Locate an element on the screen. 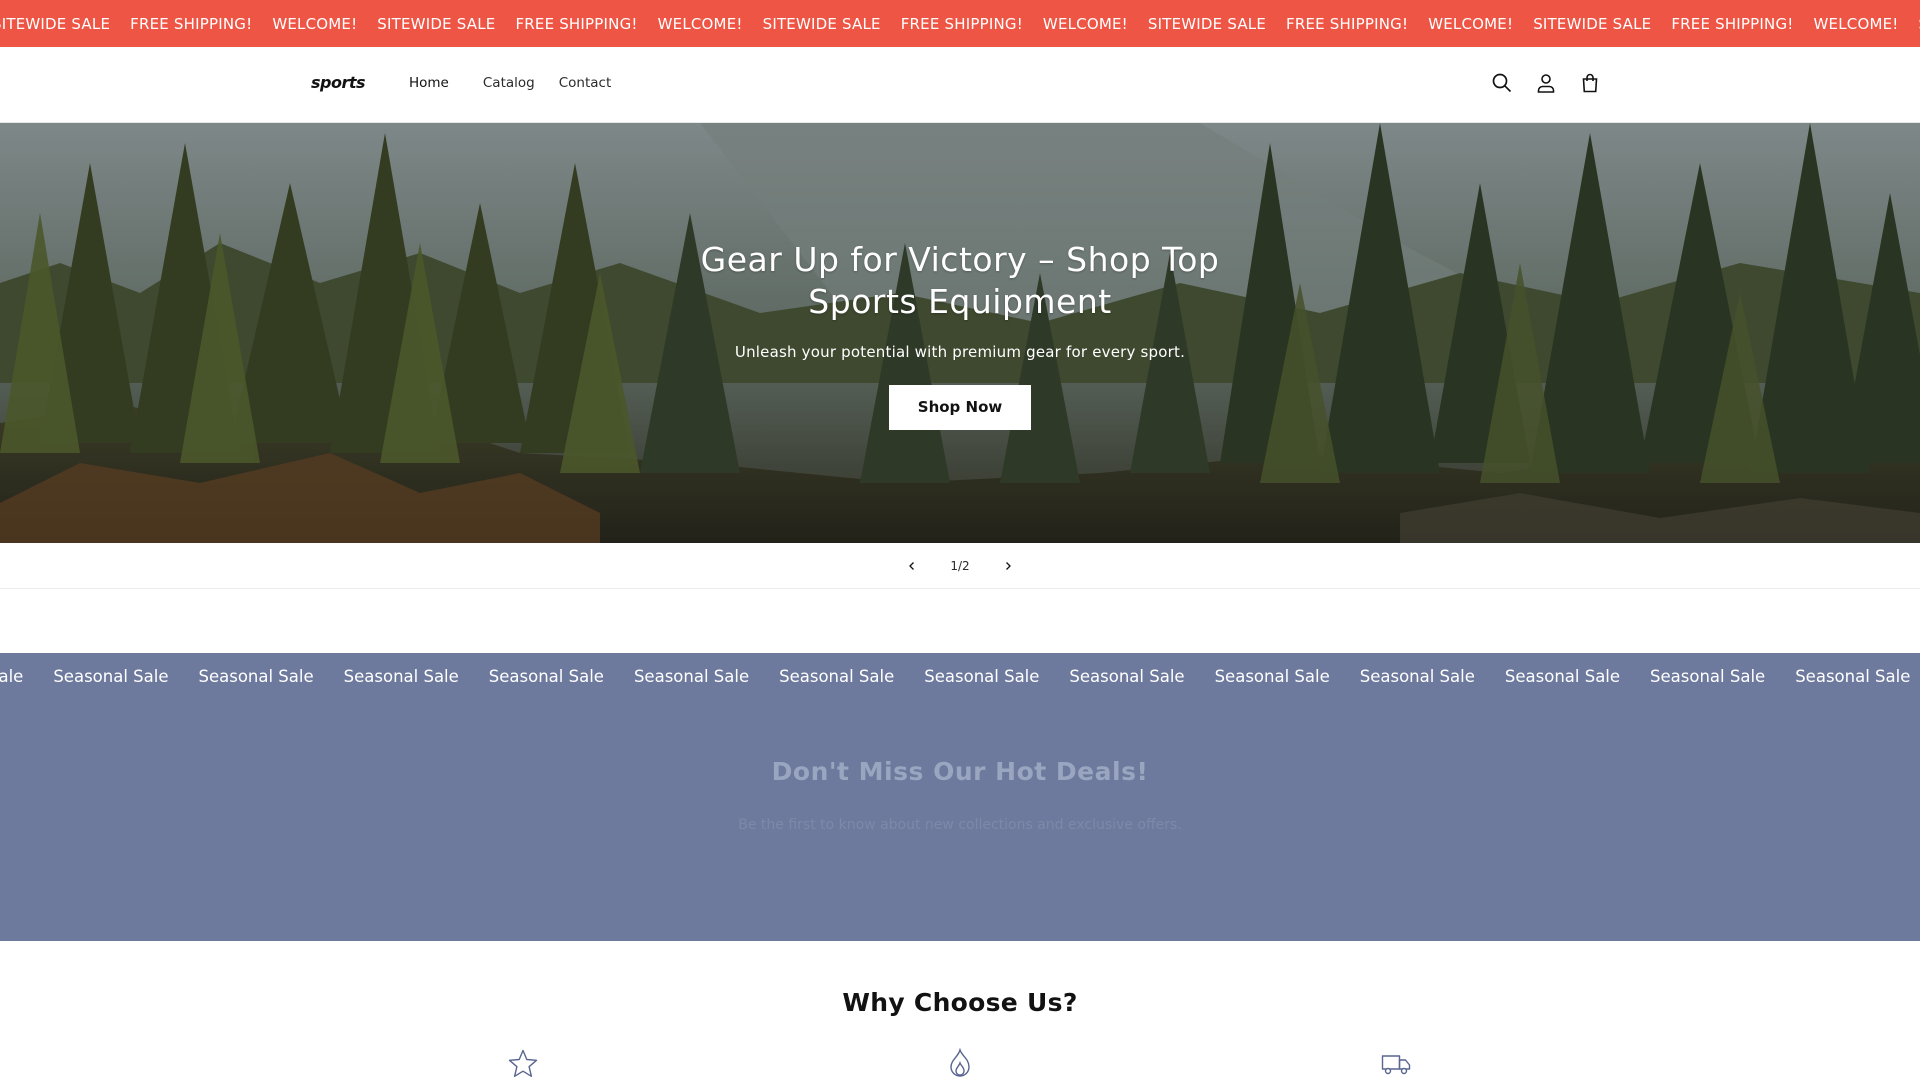 The height and width of the screenshot is (1080, 1920). main-nav: Home Catalog Contact is located at coordinates (510, 83).